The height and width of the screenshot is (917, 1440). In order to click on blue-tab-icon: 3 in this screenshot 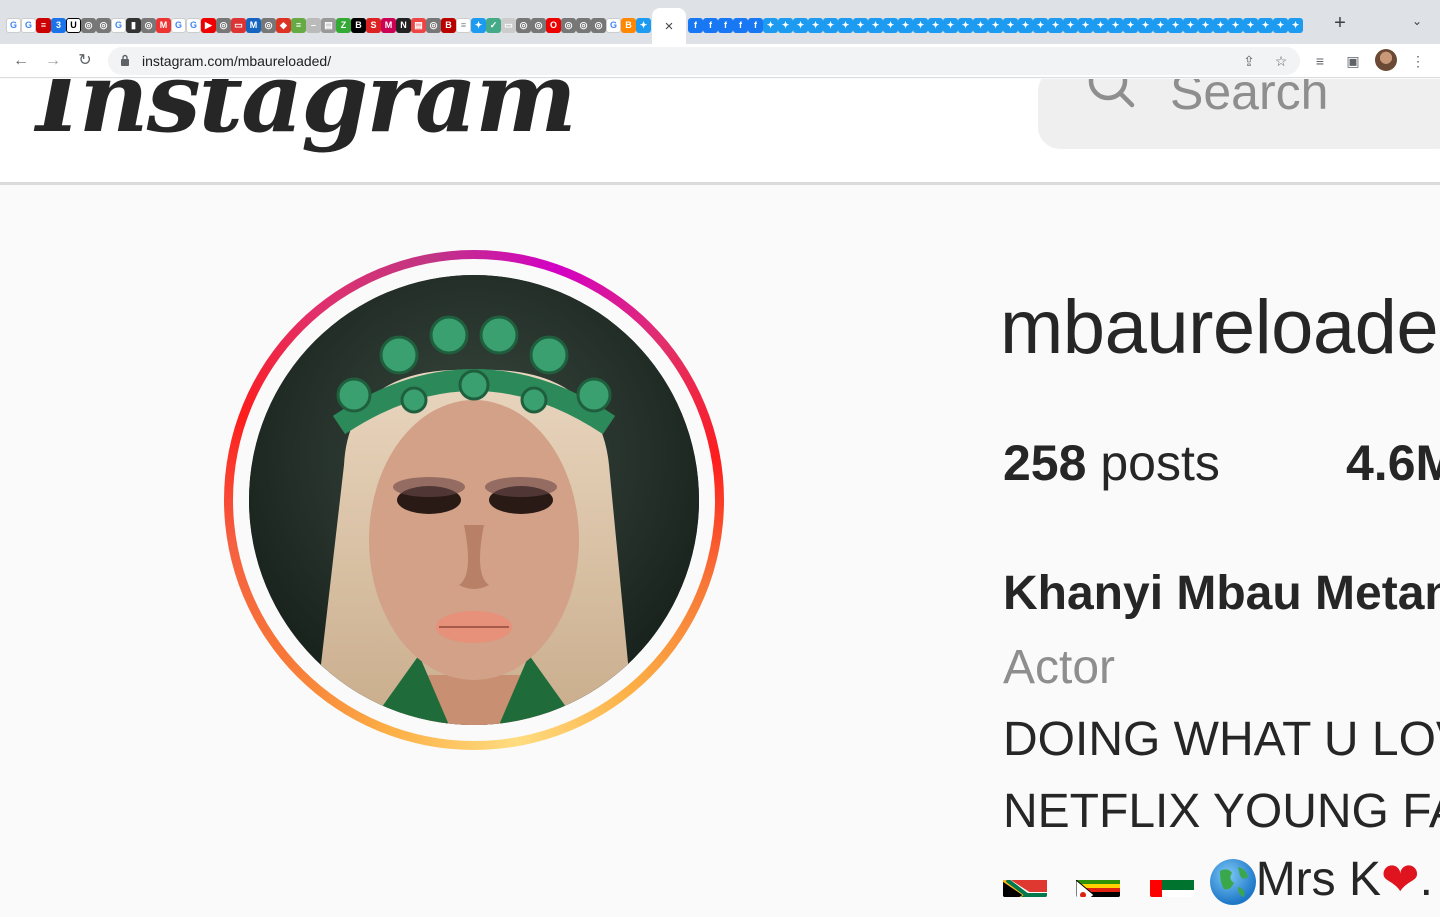, I will do `click(58, 25)`.